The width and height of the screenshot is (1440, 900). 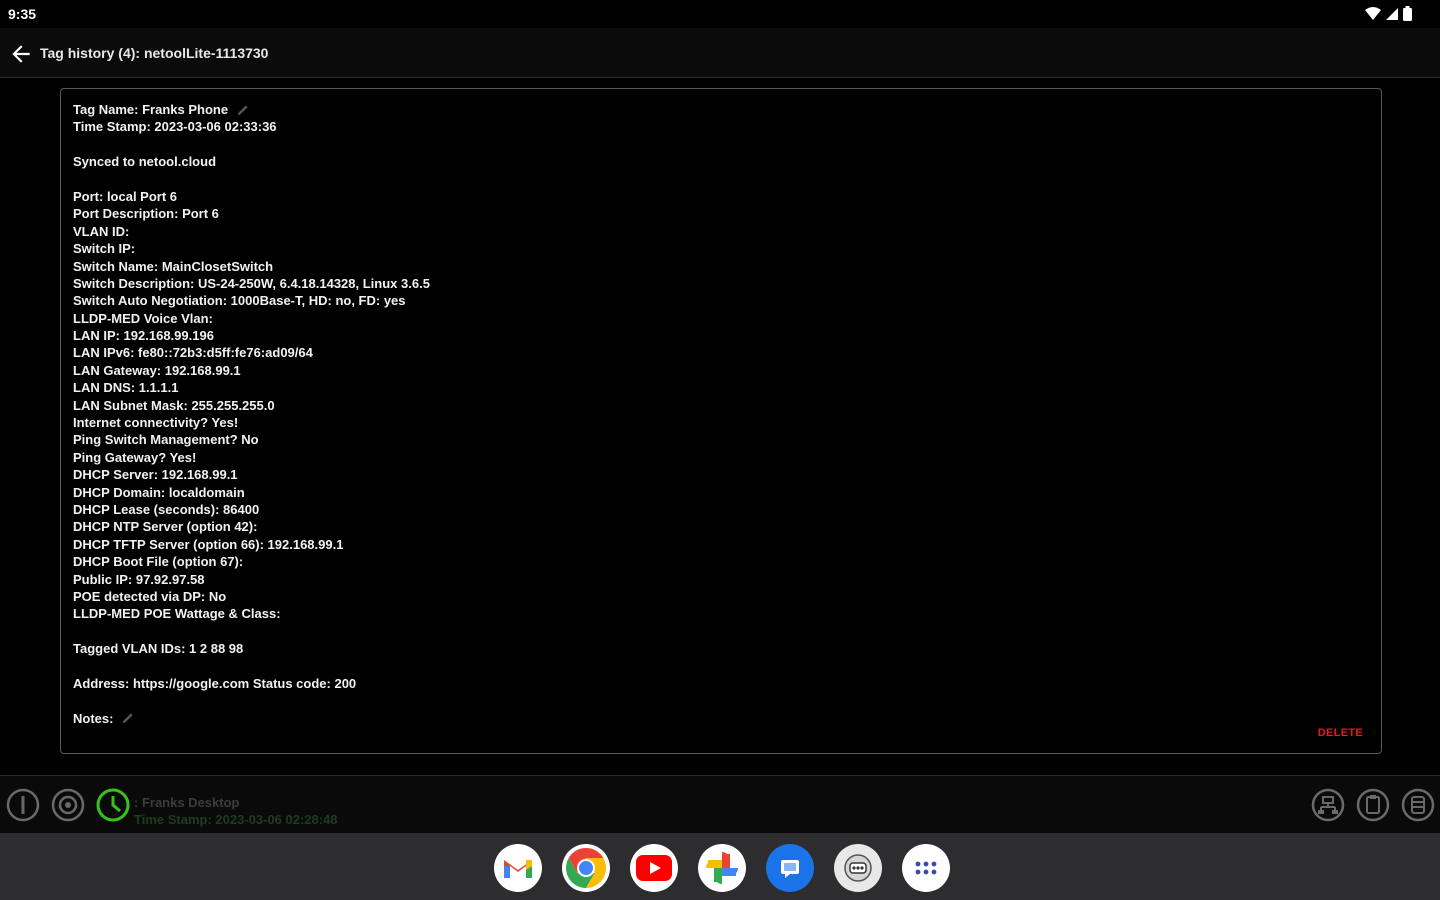 I want to click on target-icon, so click(x=68, y=805).